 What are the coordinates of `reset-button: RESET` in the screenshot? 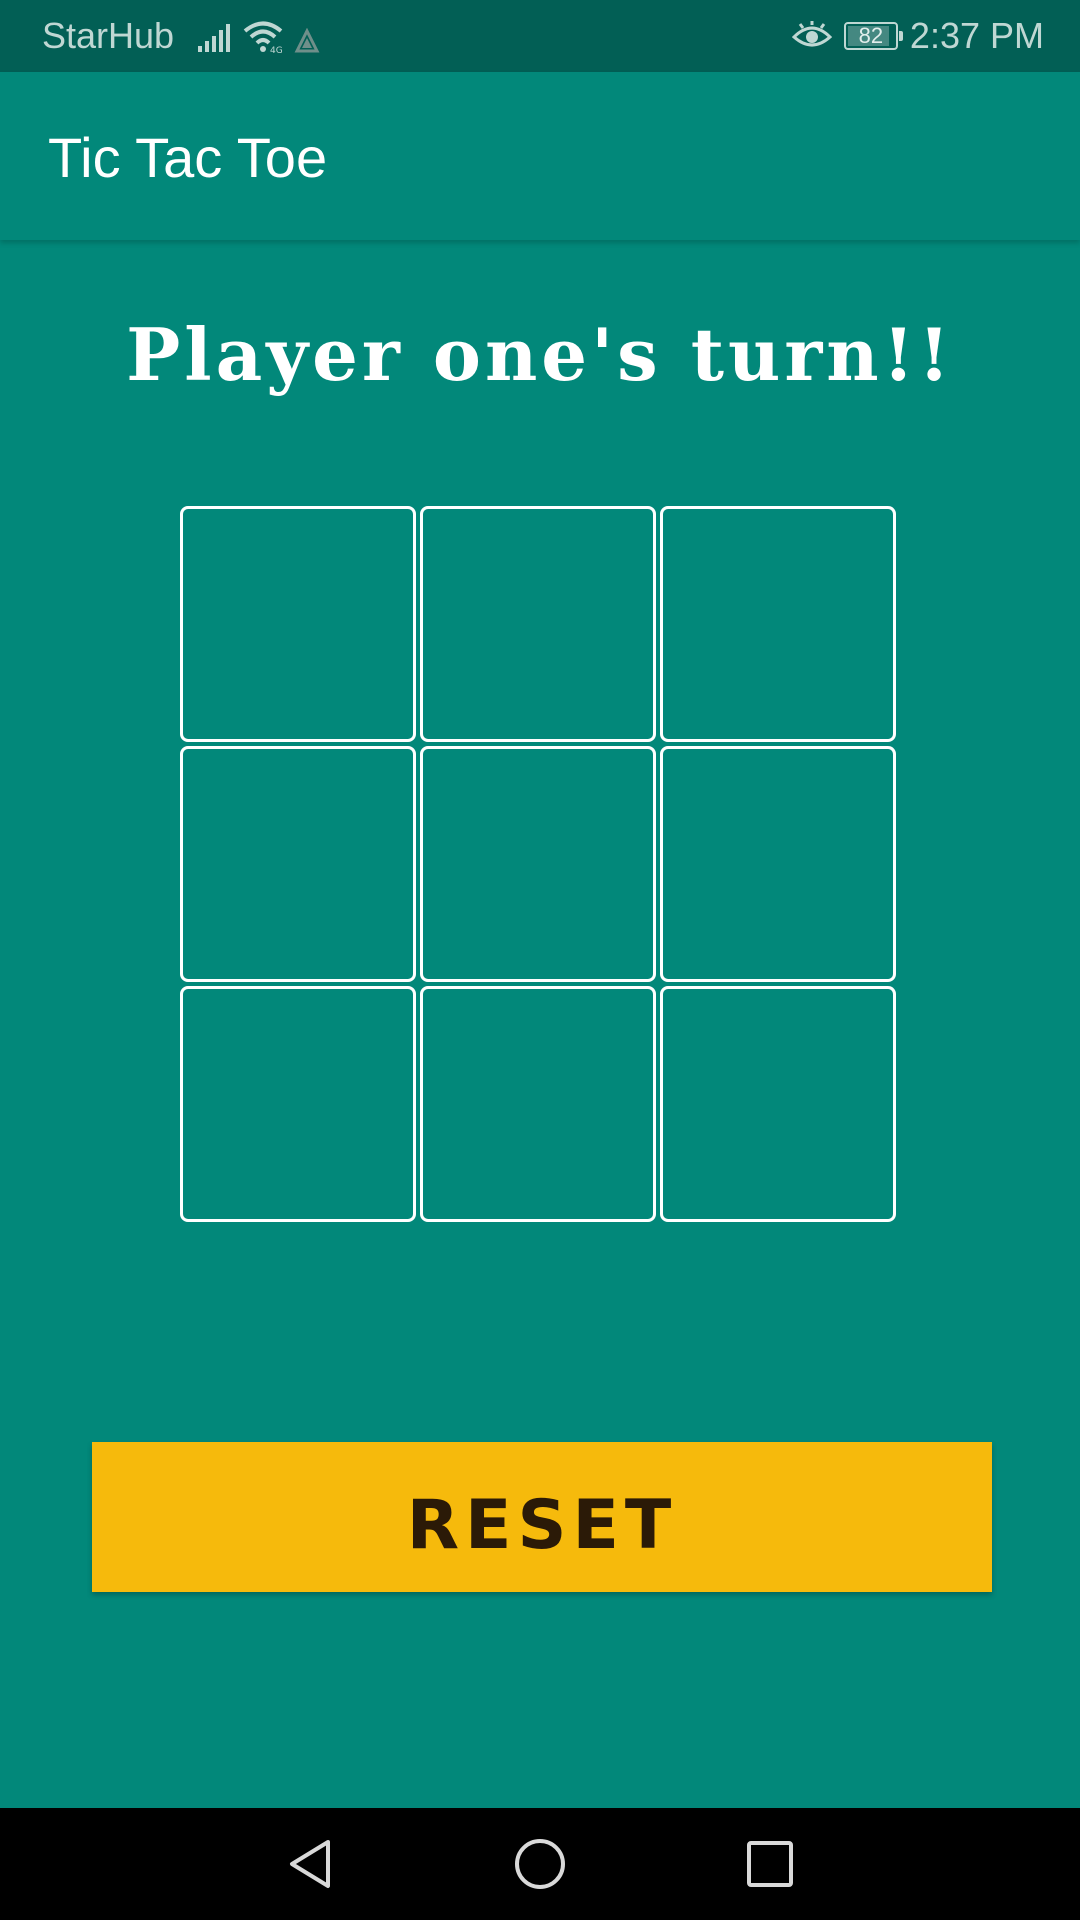 It's located at (542, 1517).